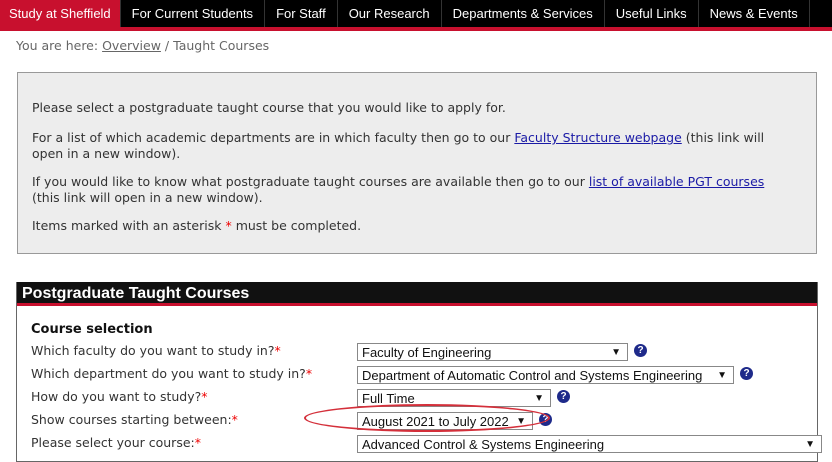 The width and height of the screenshot is (832, 462). Describe the element at coordinates (388, 398) in the screenshot. I see `study-mode-select-value: Full Time` at that location.